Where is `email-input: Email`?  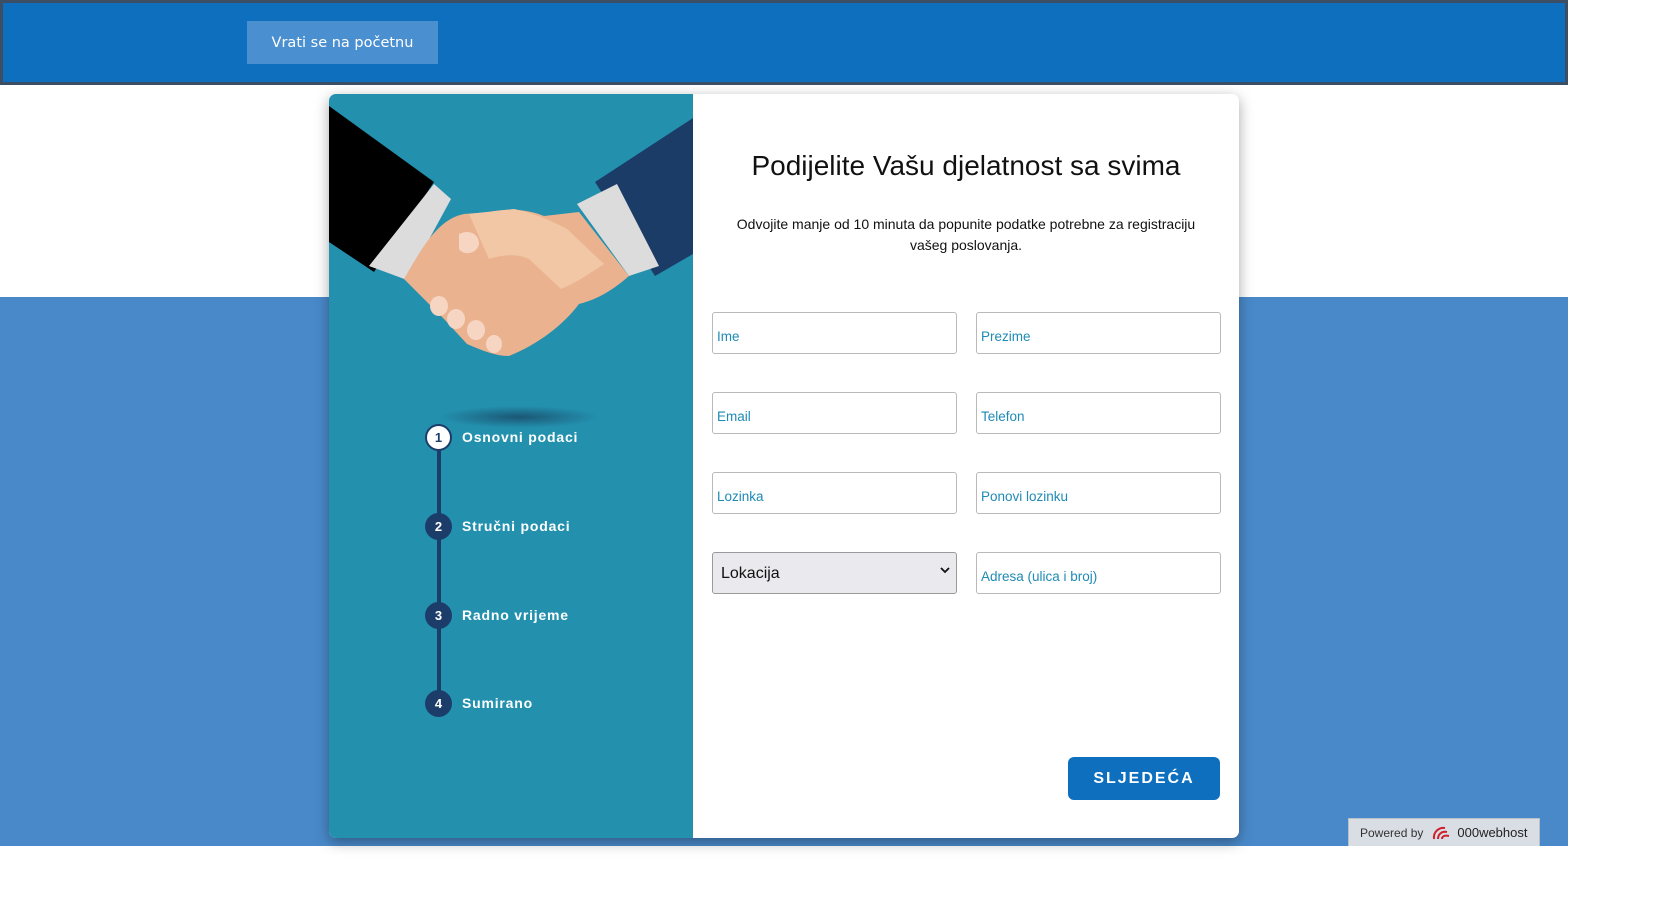 email-input: Email is located at coordinates (834, 413).